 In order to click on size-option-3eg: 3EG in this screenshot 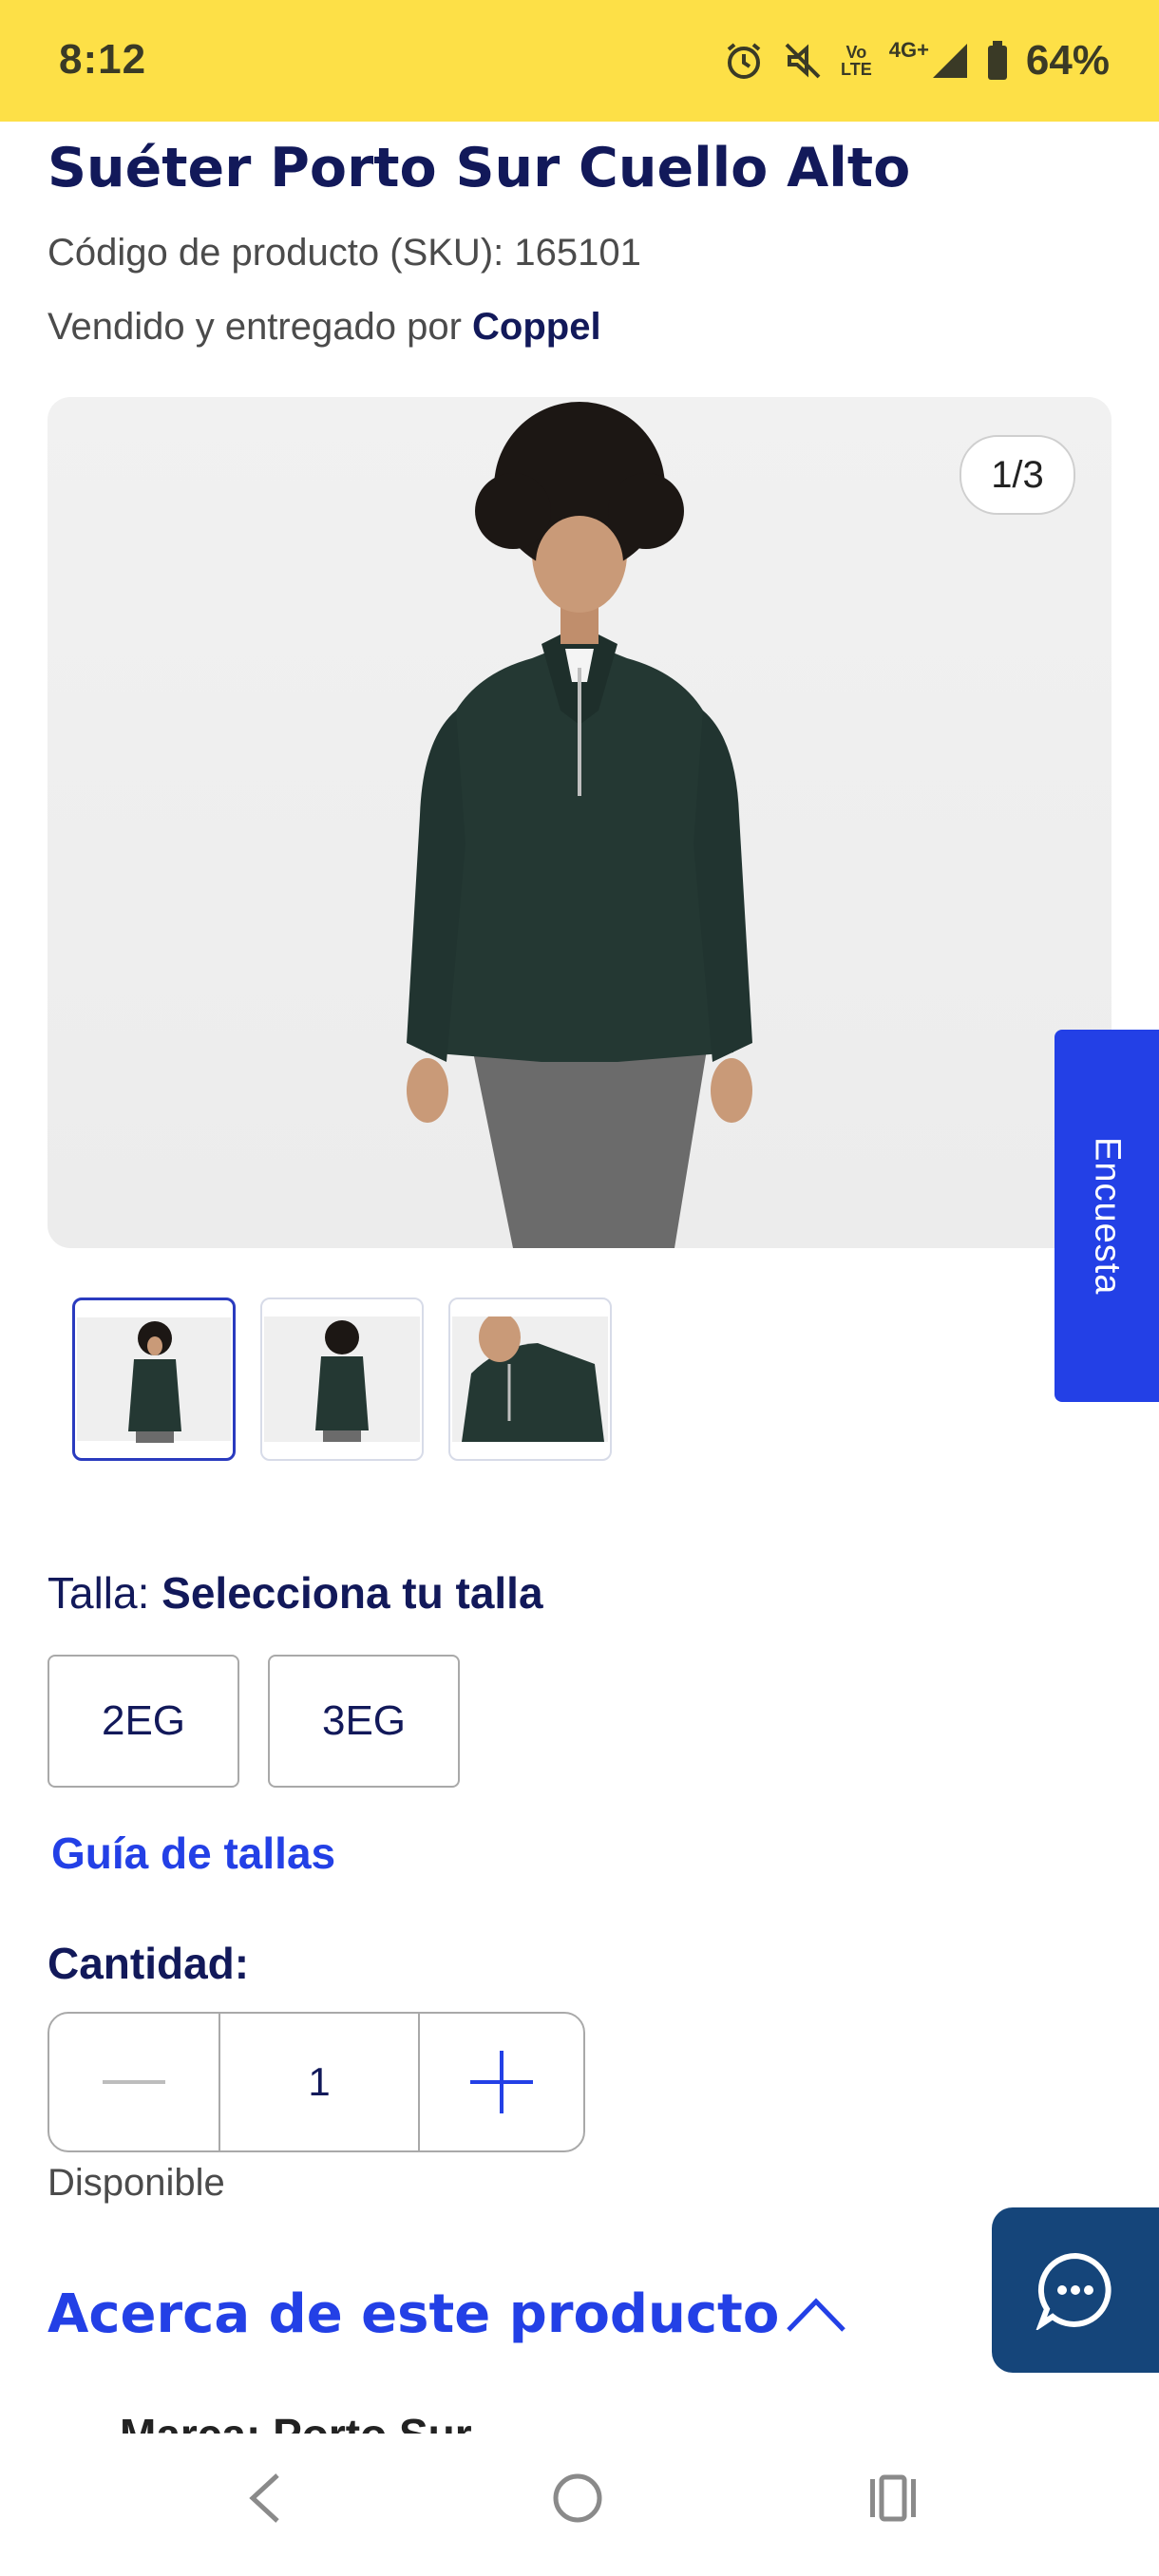, I will do `click(364, 1721)`.